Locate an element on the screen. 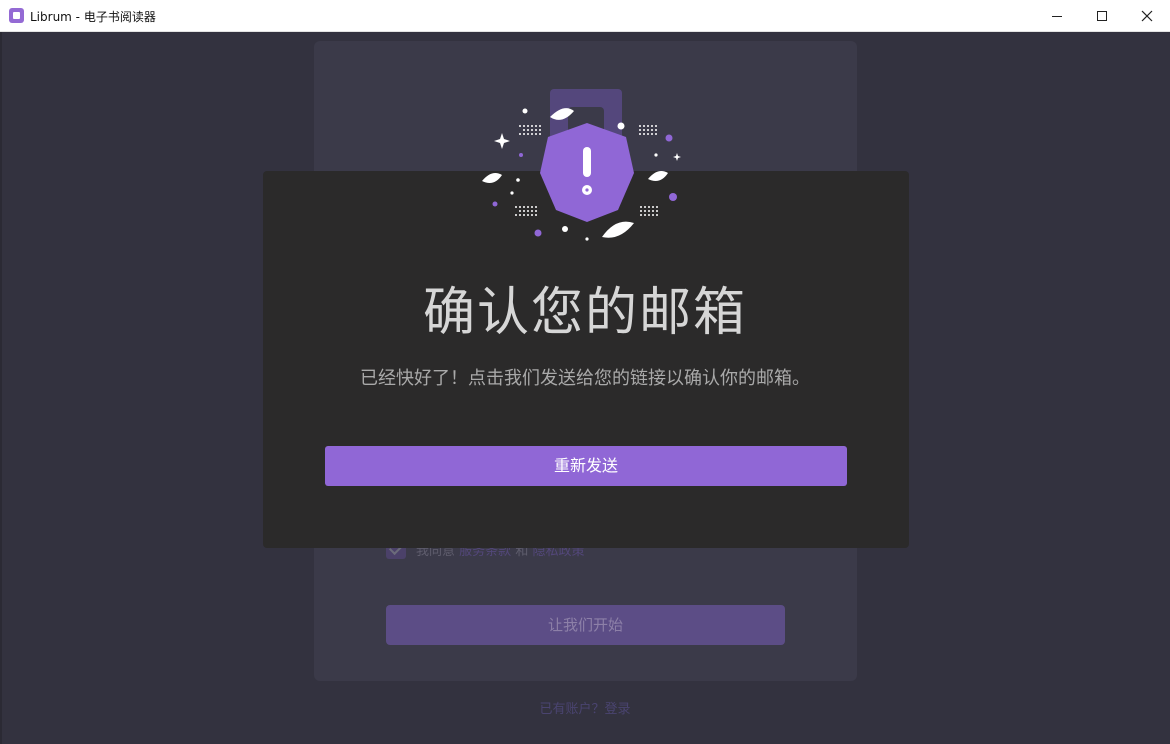  minimize-button is located at coordinates (1057, 16).